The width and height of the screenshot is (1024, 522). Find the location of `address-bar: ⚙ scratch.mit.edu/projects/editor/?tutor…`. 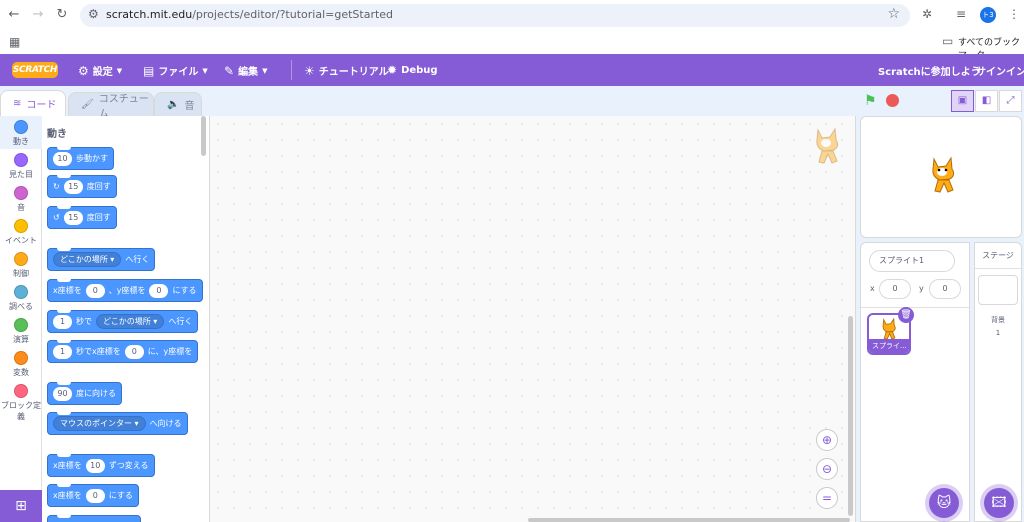

address-bar: ⚙ scratch.mit.edu/projects/editor/?tutor… is located at coordinates (495, 15).